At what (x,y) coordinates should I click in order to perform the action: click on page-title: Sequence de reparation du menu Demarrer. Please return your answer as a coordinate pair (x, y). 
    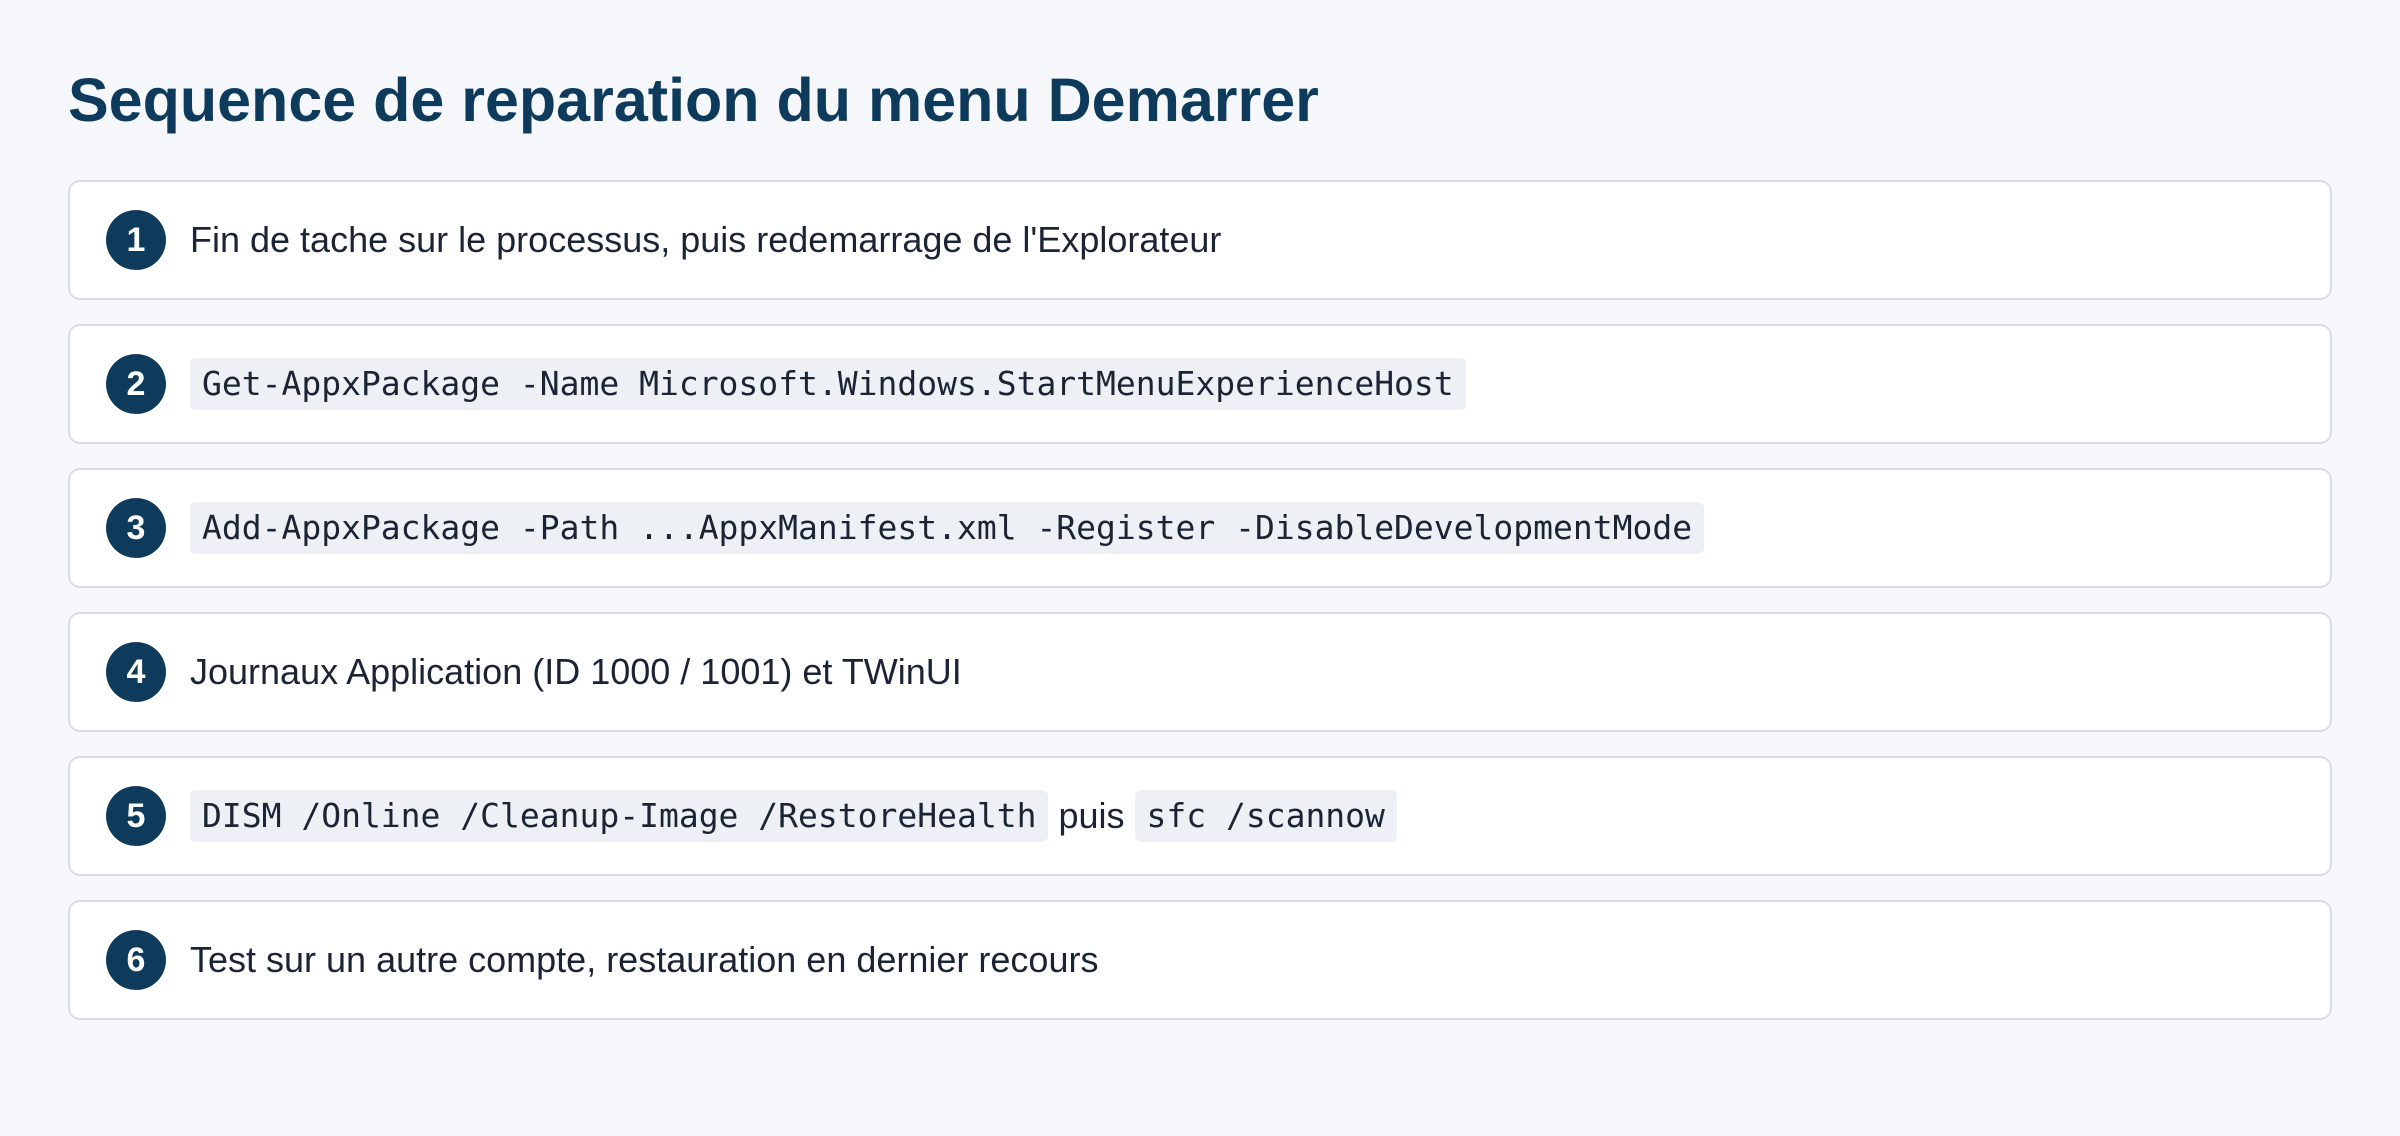
    Looking at the image, I should click on (693, 100).